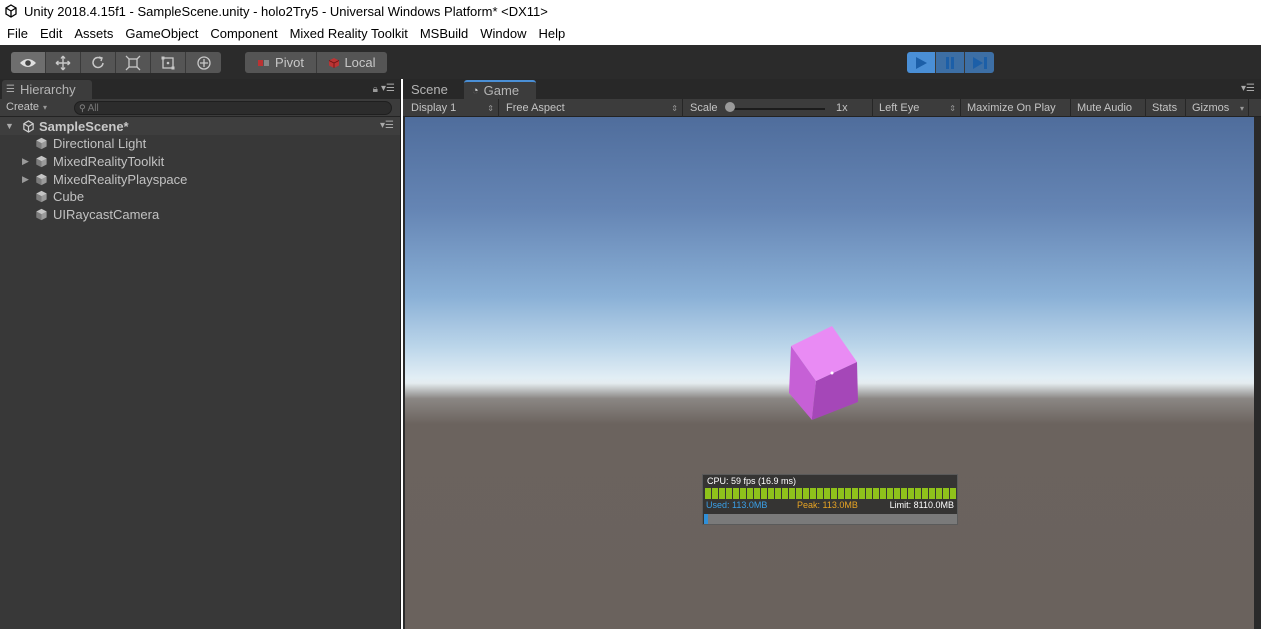  Describe the element at coordinates (349, 33) in the screenshot. I see `menu-mixed-reality-toolkit: Mixed Reality Toolkit` at that location.